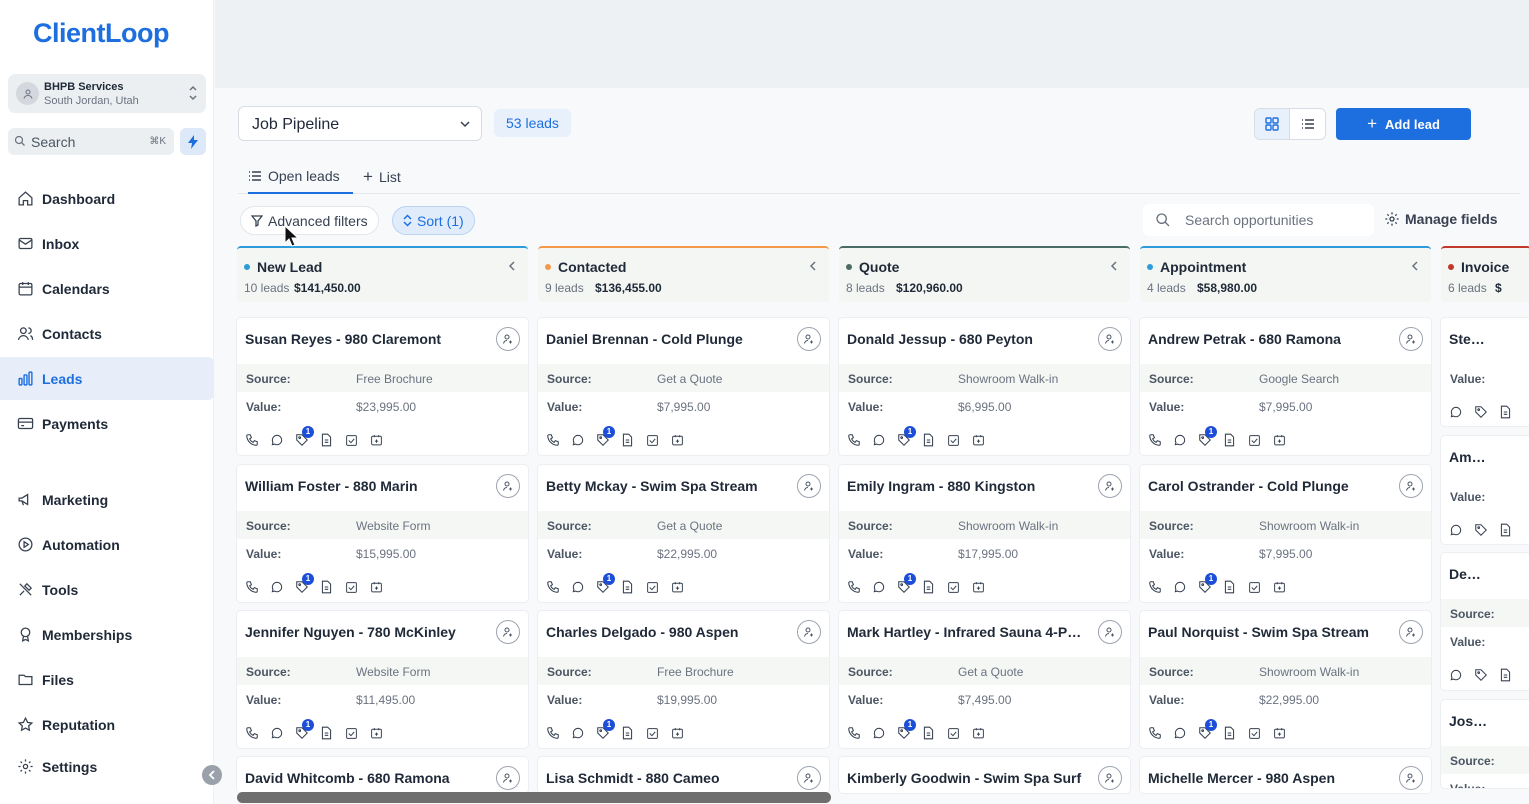 The height and width of the screenshot is (804, 1529). I want to click on lead-card: Michelle Mercer - 980 Aspen, so click(1285, 775).